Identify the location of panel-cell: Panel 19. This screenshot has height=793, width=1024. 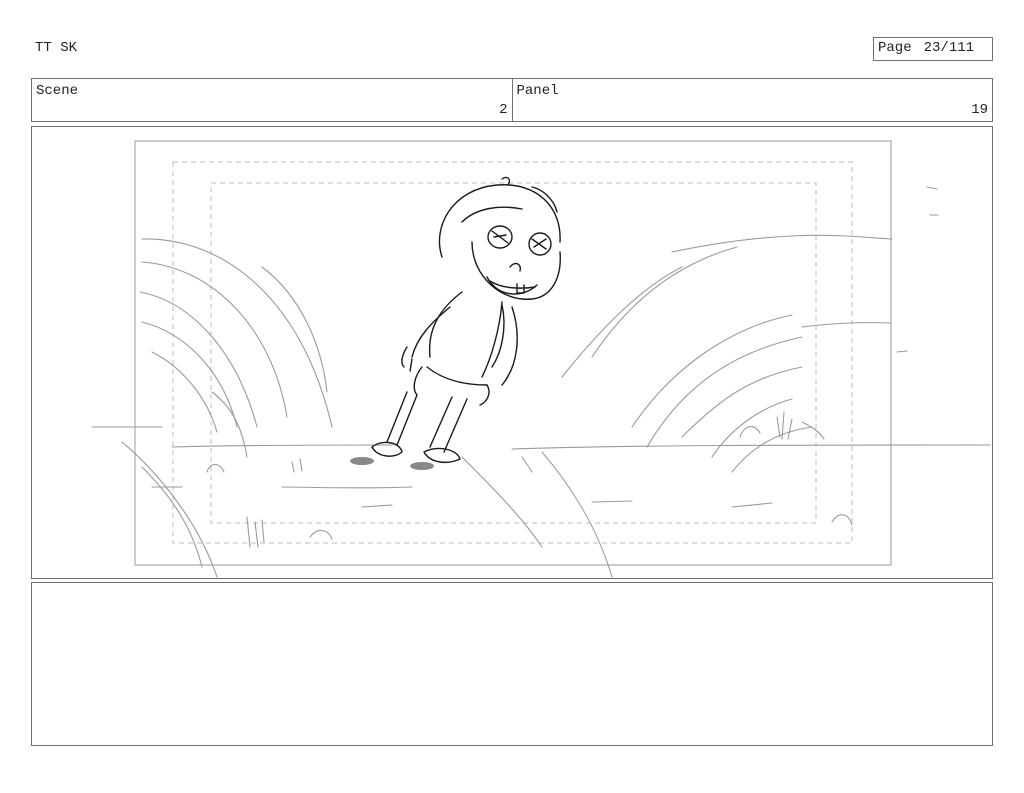
(752, 100).